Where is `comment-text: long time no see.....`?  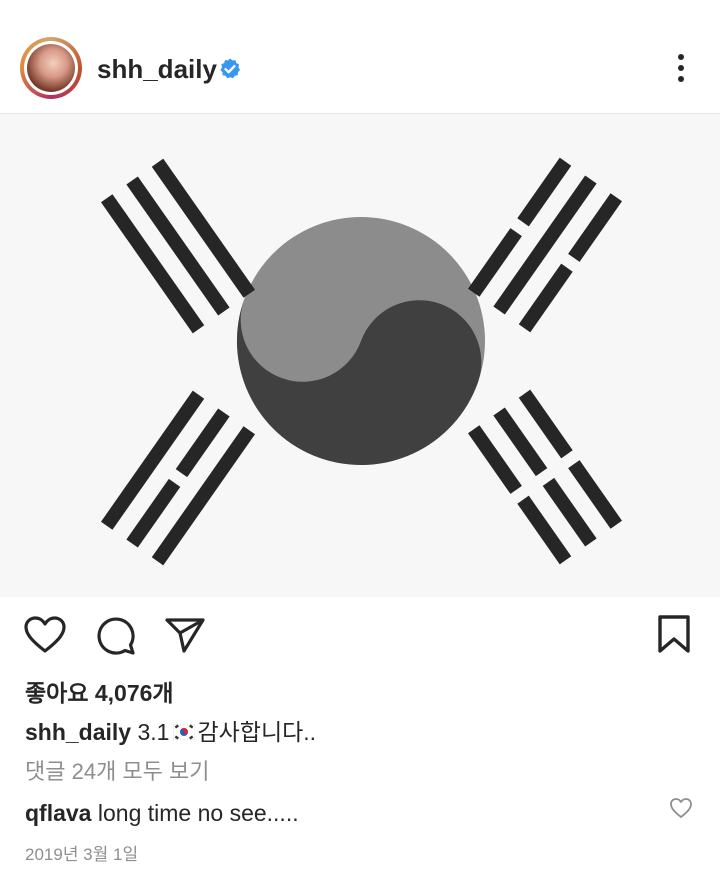 comment-text: long time no see..... is located at coordinates (198, 813).